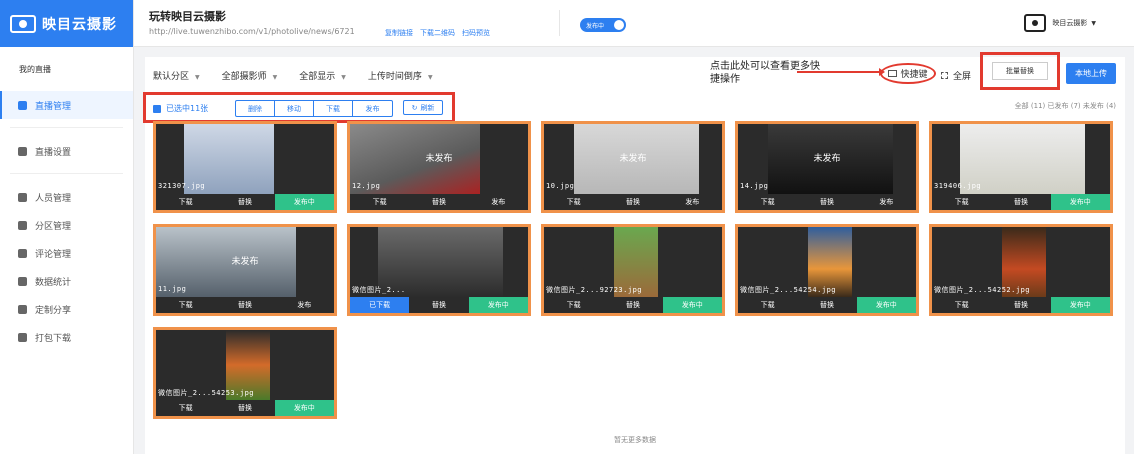 This screenshot has height=454, width=1134. What do you see at coordinates (380, 305) in the screenshot?
I see `photo-download-button: 已下载` at bounding box center [380, 305].